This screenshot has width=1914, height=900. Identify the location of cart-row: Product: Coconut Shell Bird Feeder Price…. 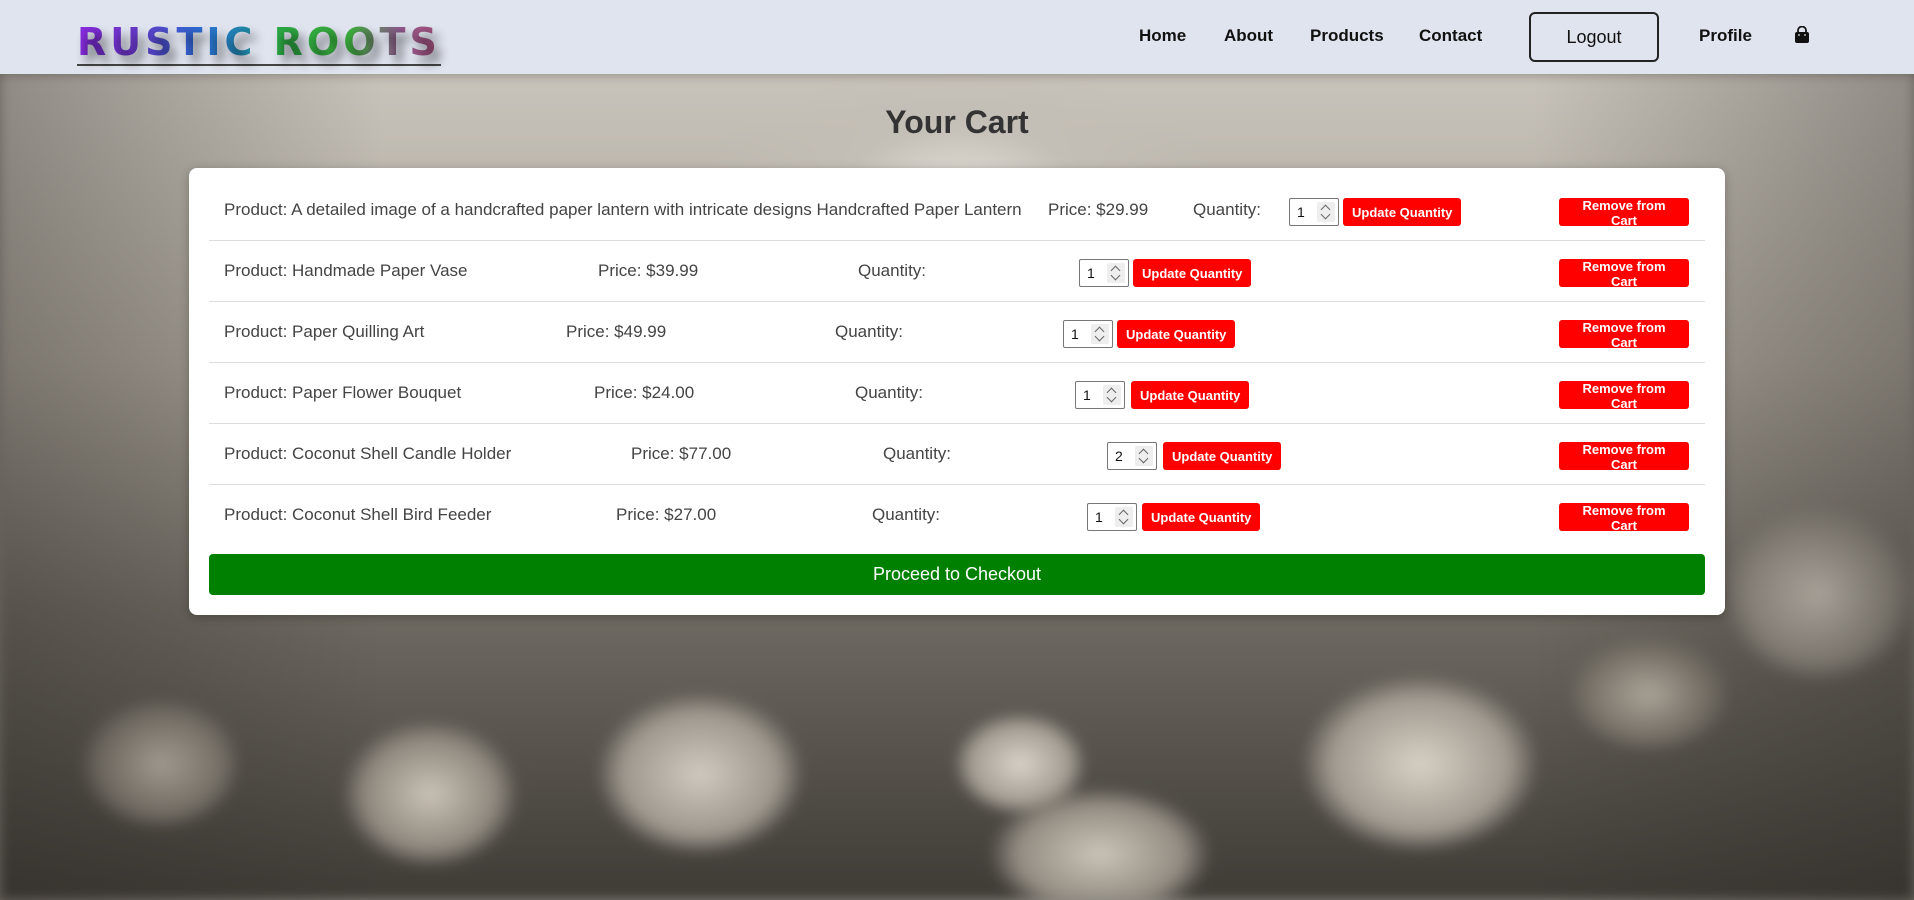
(957, 515).